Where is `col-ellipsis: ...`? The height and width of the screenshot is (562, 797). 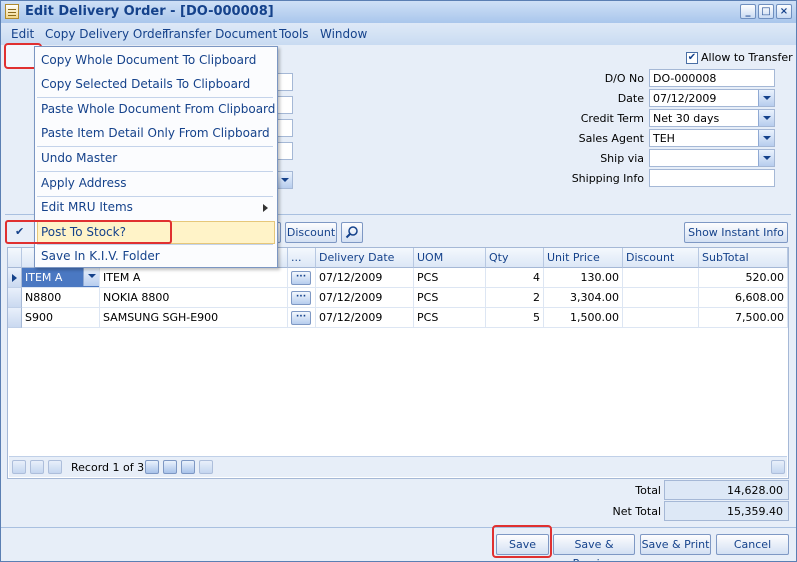
col-ellipsis: ... is located at coordinates (302, 258).